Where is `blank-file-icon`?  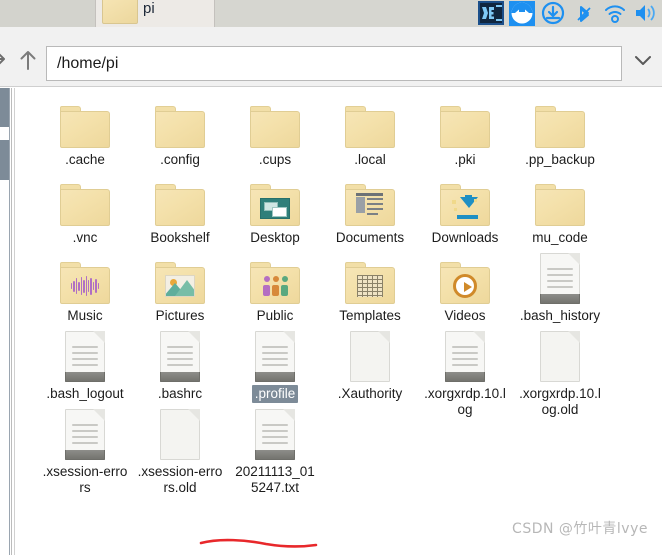
blank-file-icon is located at coordinates (370, 356).